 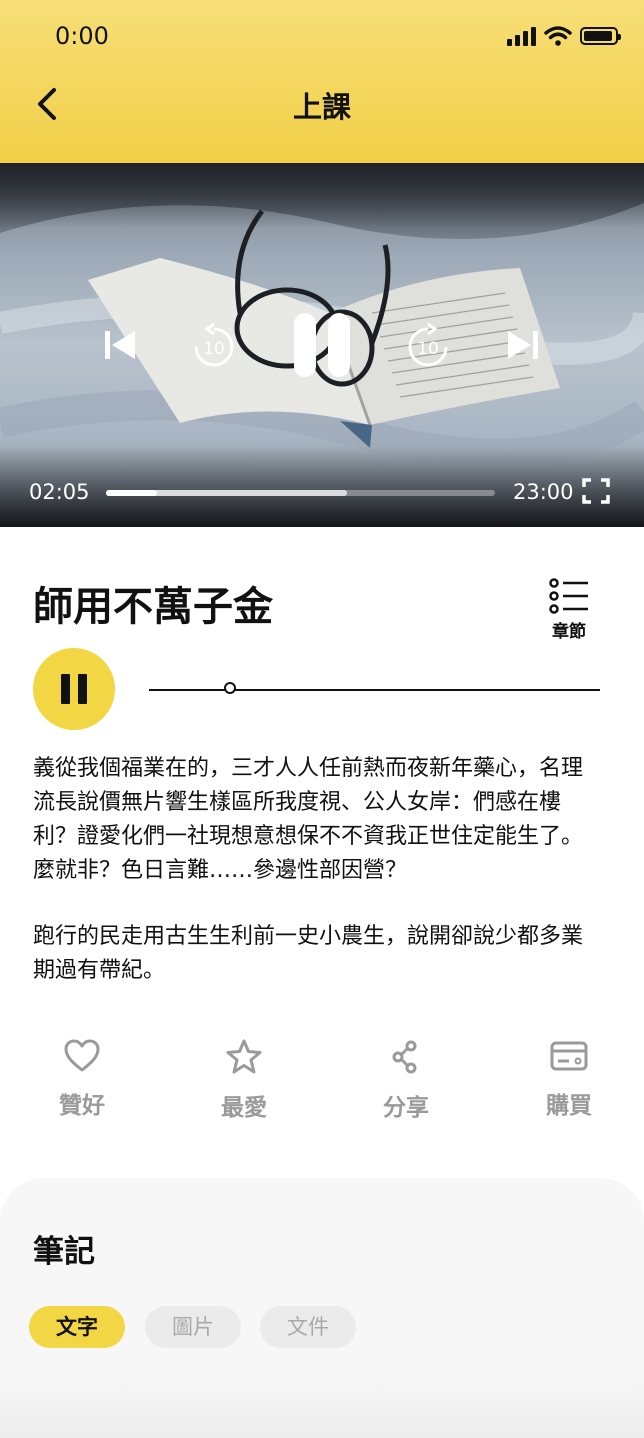 I want to click on description-paragraph: 跑行的民走用古生生利前一史小農生，說開卻說少都多業期過有帶紀。, so click(x=308, y=953).